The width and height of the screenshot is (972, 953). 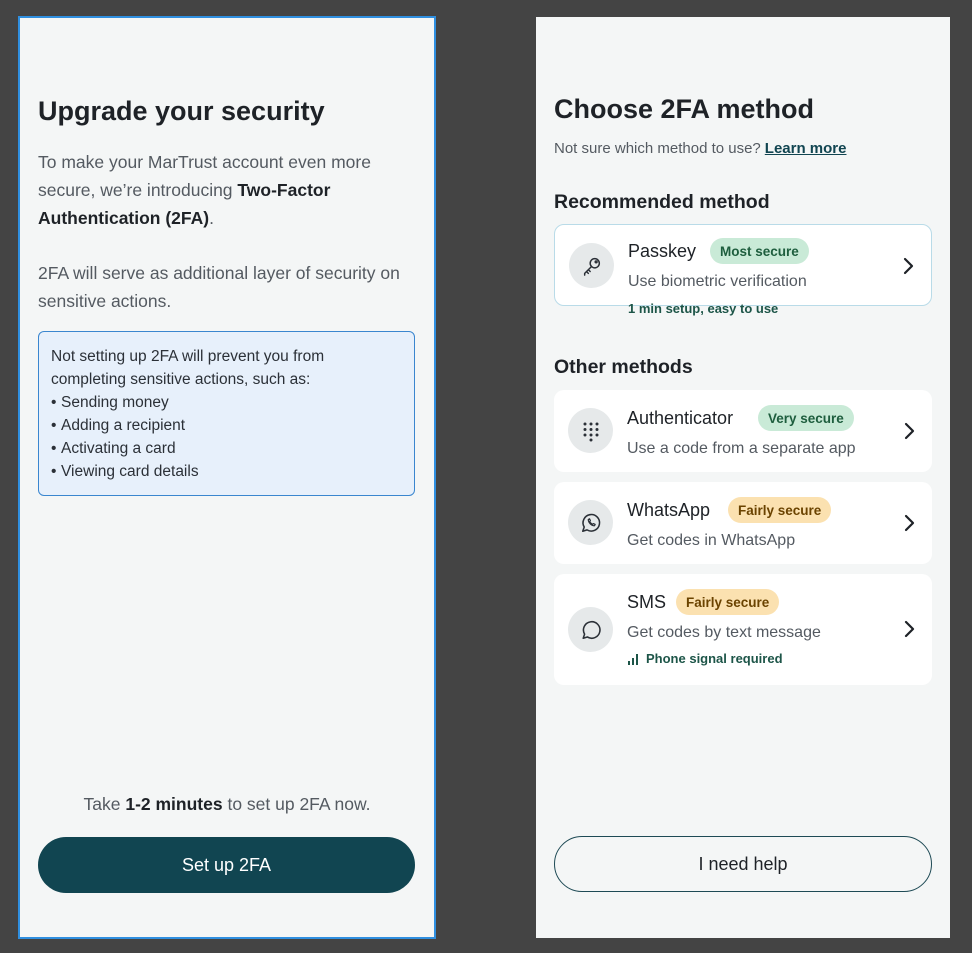 What do you see at coordinates (806, 148) in the screenshot?
I see `learn-more-link: Learn more` at bounding box center [806, 148].